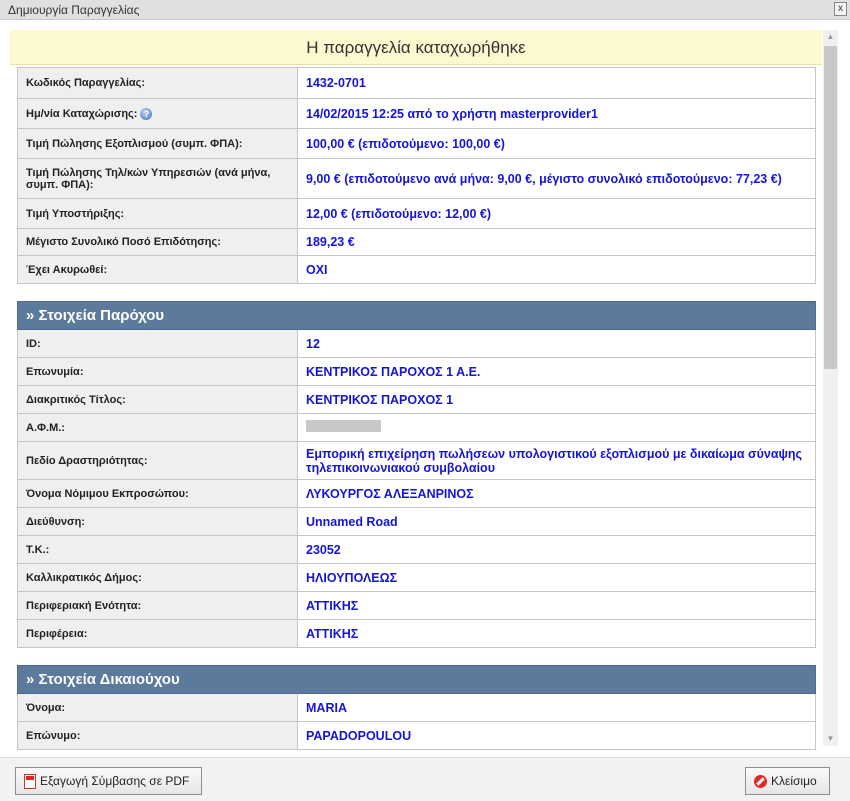  I want to click on scroll-down-icon: ▼, so click(830, 739).